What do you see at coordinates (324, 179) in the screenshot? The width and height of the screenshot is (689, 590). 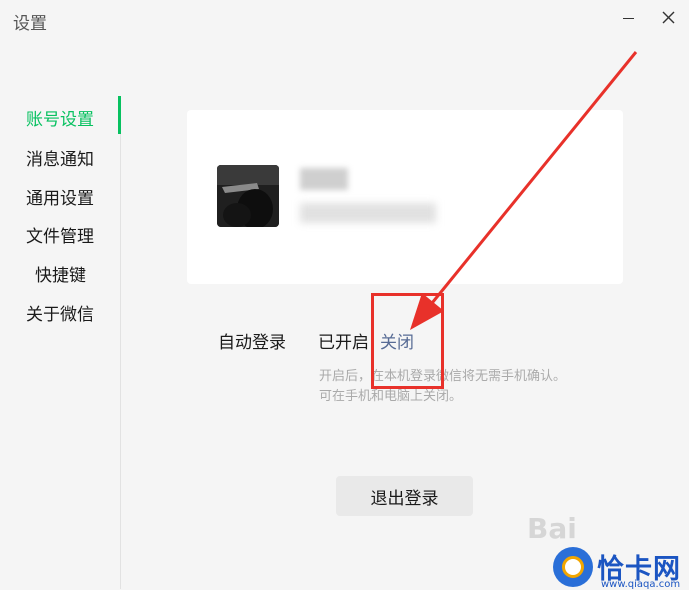 I see `nickname-blurred` at bounding box center [324, 179].